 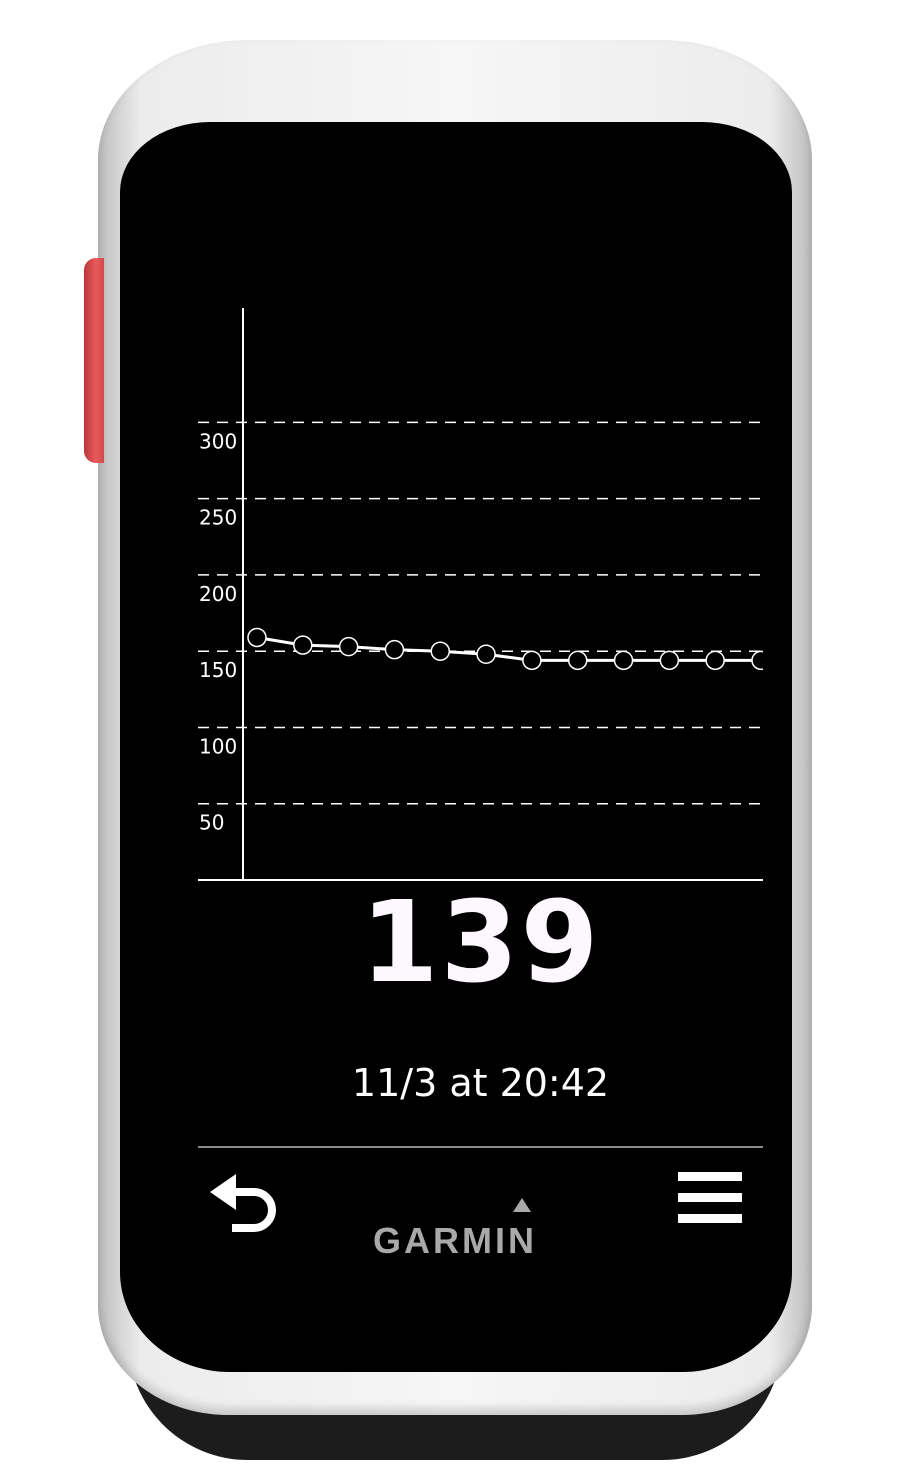 What do you see at coordinates (480, 1083) in the screenshot?
I see `reading-timestamp: 11/3 at 20:42` at bounding box center [480, 1083].